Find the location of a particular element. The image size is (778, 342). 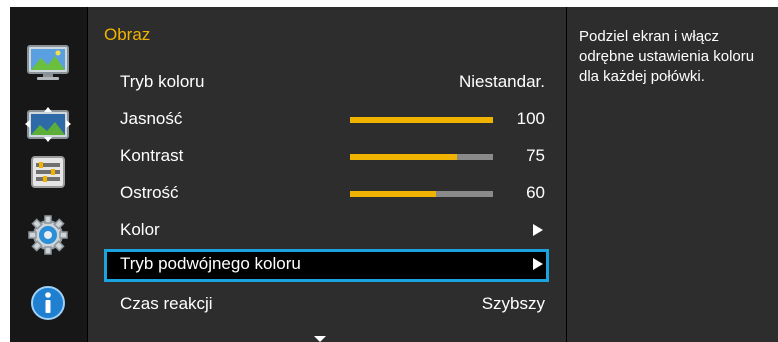

sharpness-slider is located at coordinates (421, 194).